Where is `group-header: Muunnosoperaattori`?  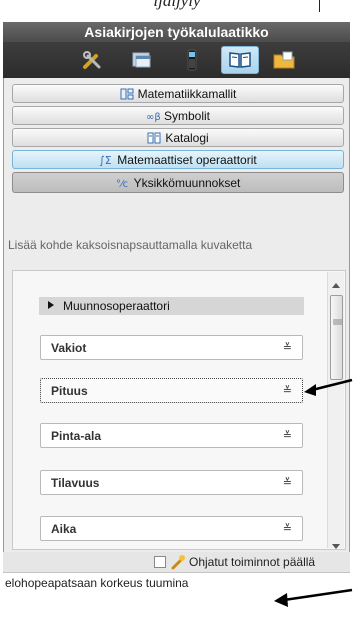
group-header: Muunnosoperaattori is located at coordinates (171, 306).